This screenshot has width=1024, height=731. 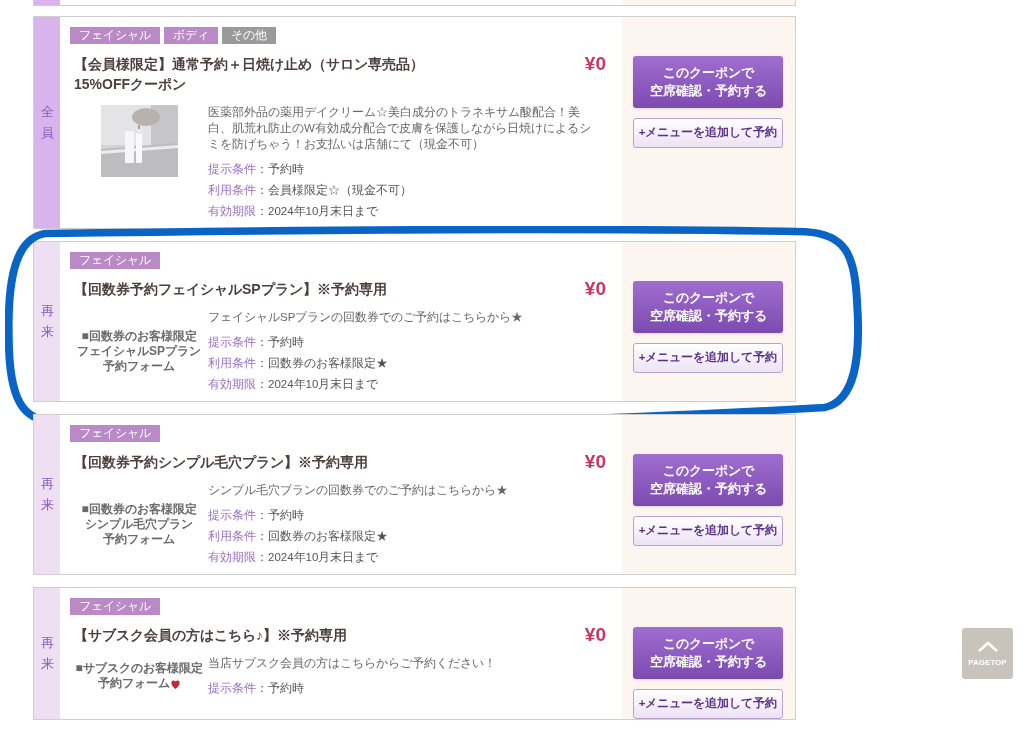 I want to click on condition-value: ：会員様限定☆（現金不可）, so click(x=334, y=190).